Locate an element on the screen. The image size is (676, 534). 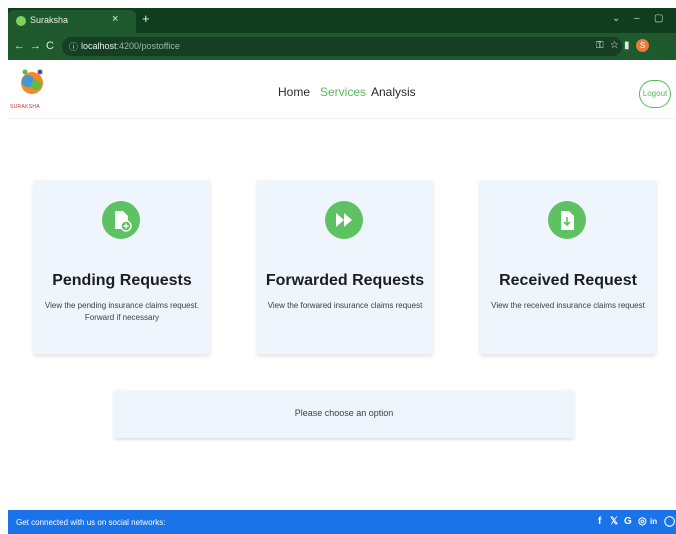
choose-option-panel: Please choose an option is located at coordinates (344, 414).